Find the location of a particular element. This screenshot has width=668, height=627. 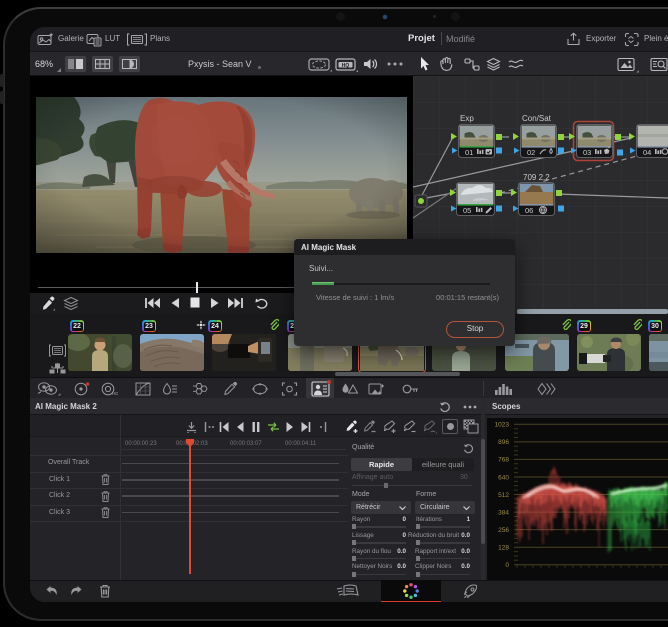

svg-text: 896 is located at coordinates (503, 442).